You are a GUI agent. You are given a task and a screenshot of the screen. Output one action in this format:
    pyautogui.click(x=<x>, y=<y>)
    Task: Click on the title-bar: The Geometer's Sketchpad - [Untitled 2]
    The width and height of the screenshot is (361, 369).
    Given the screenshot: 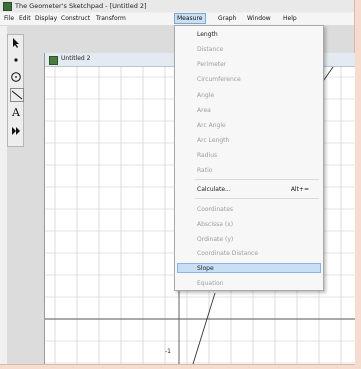 What is the action you would take?
    pyautogui.click(x=177, y=6)
    